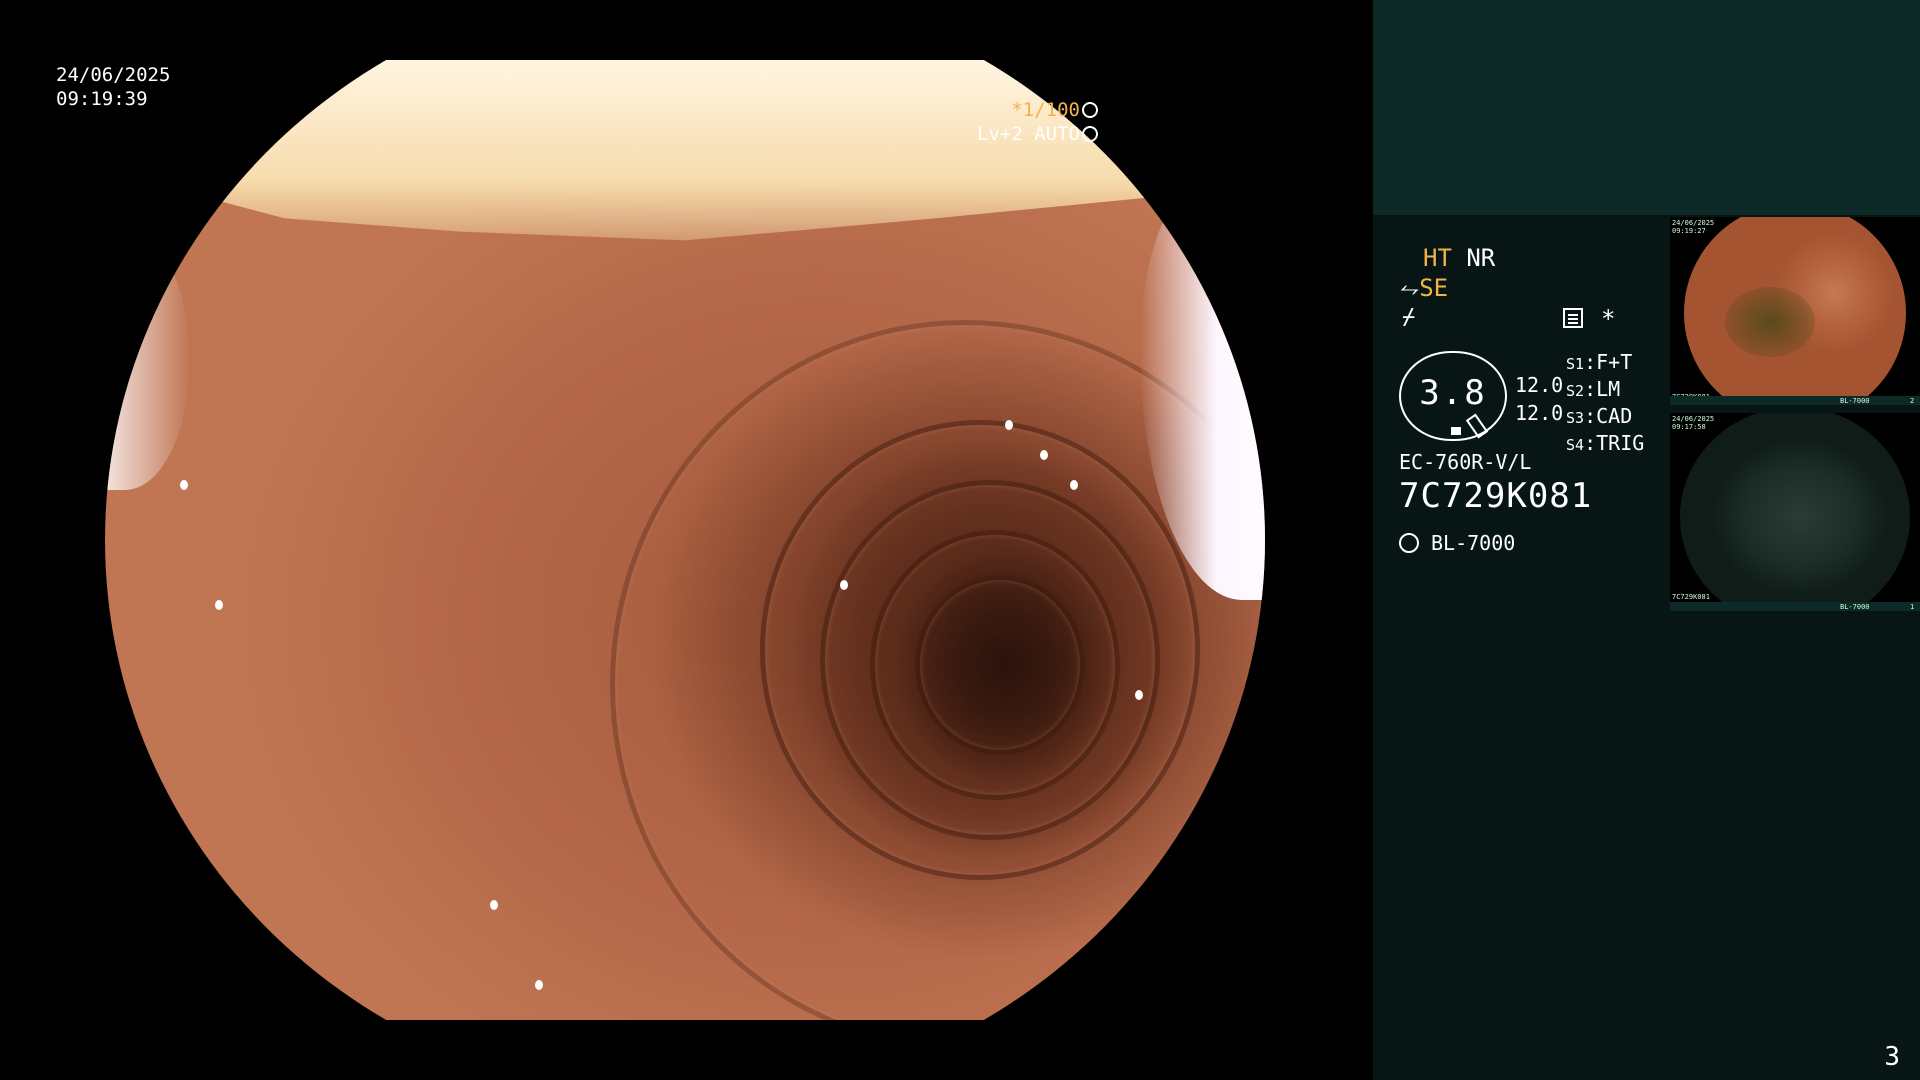  I want to click on exposure-info: *1/100 Lv+2 AUTO, so click(1037, 122).